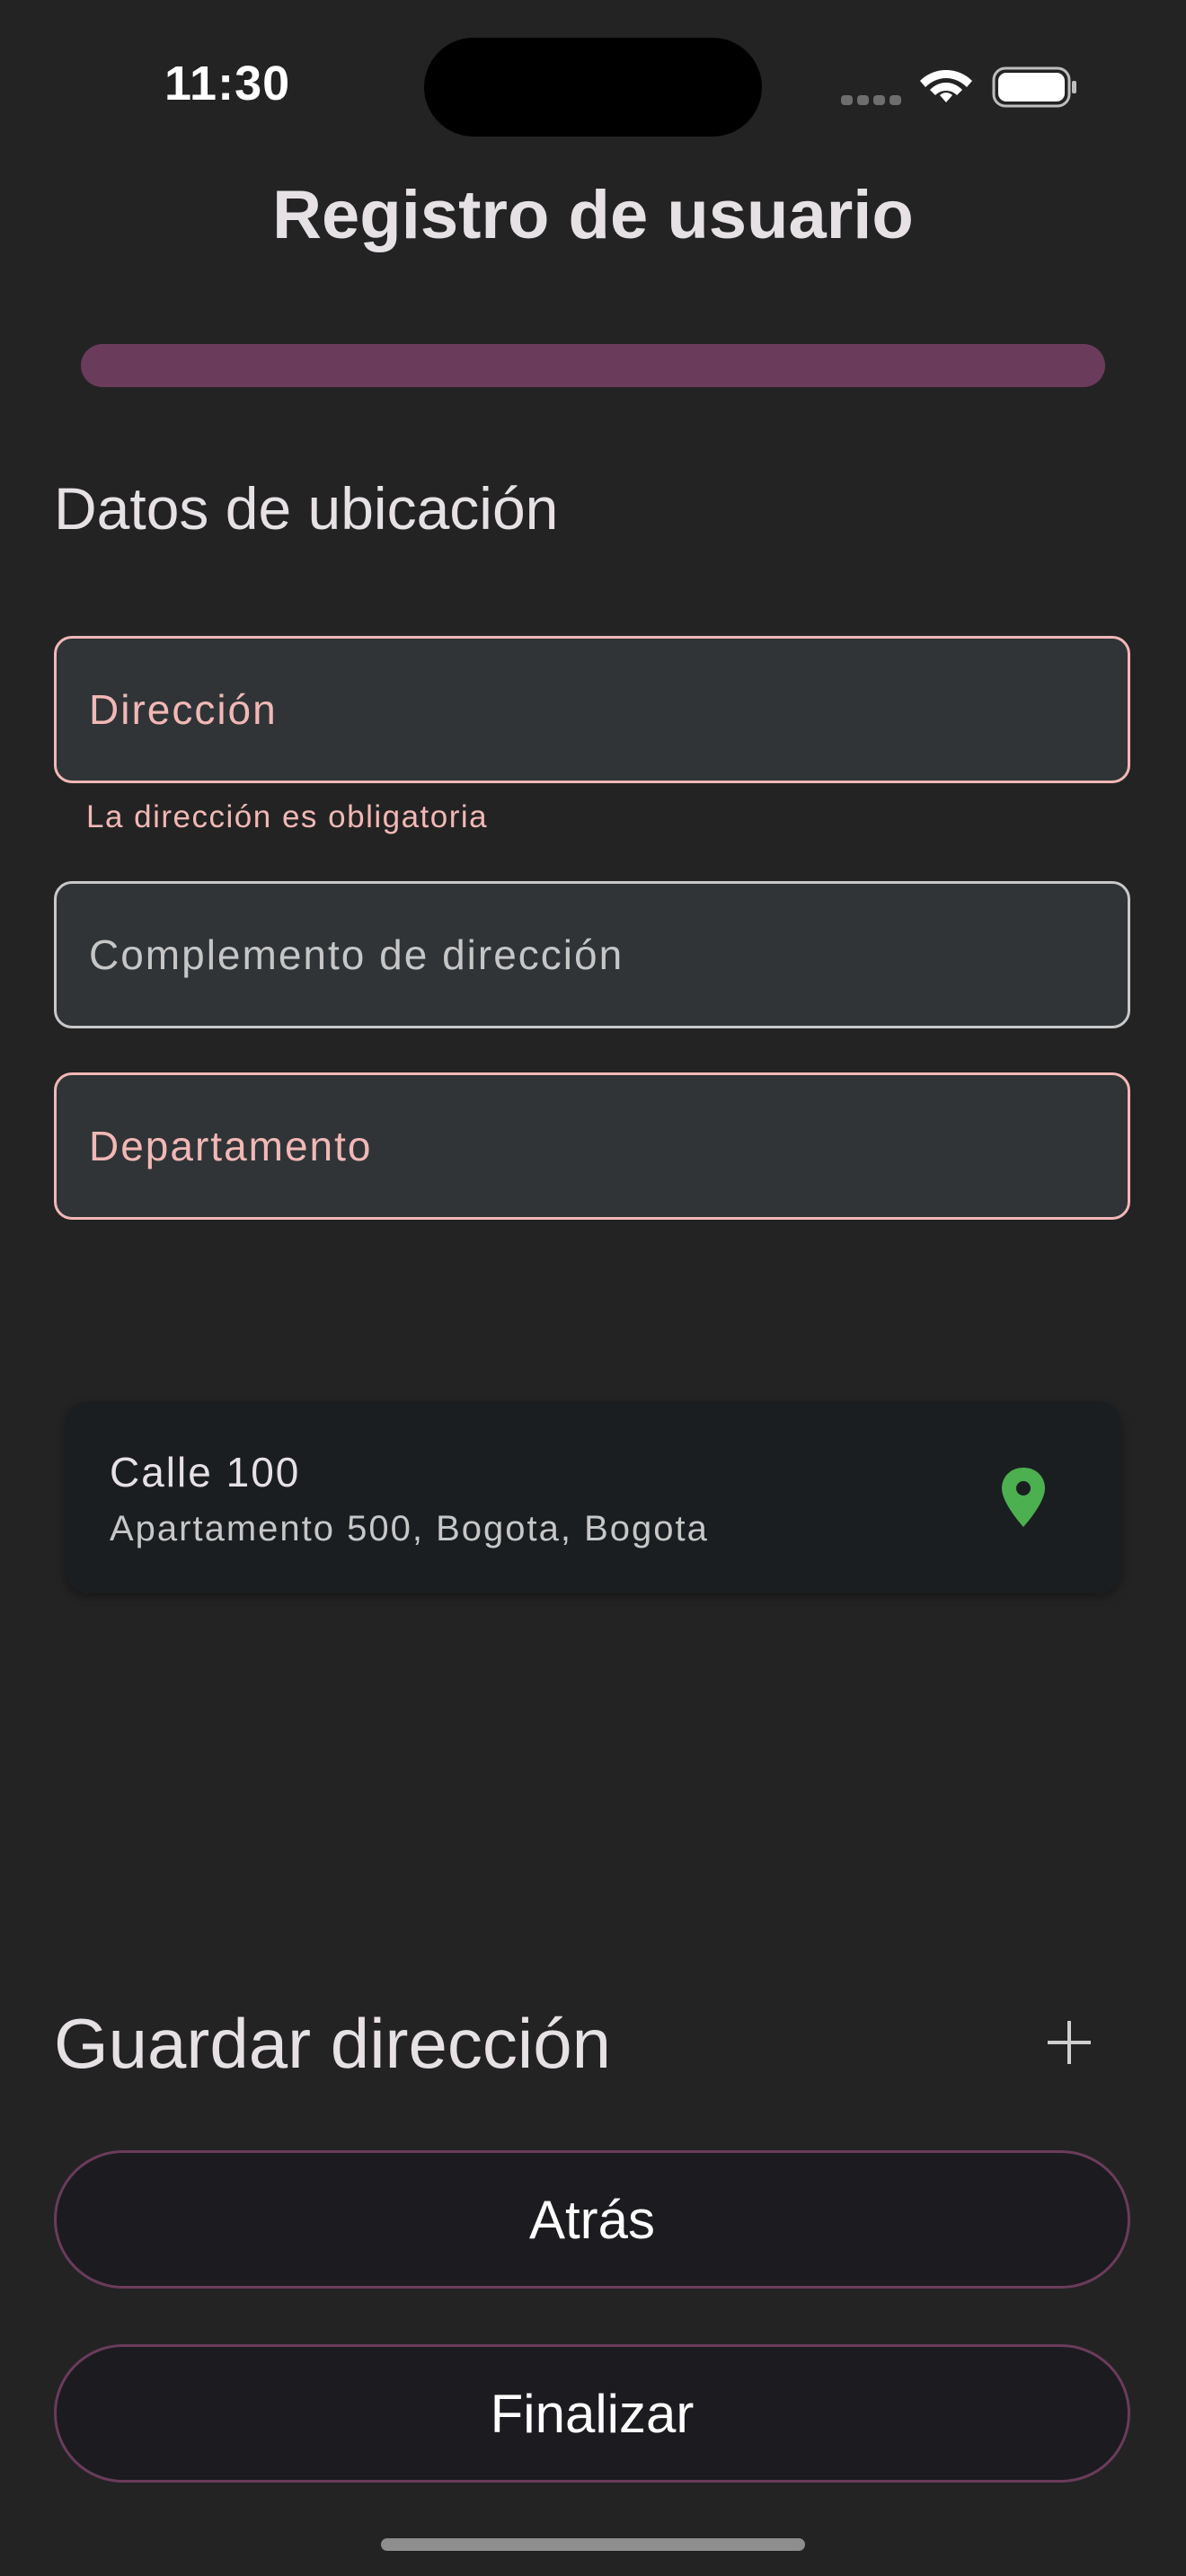  I want to click on location-pin-icon, so click(1023, 1497).